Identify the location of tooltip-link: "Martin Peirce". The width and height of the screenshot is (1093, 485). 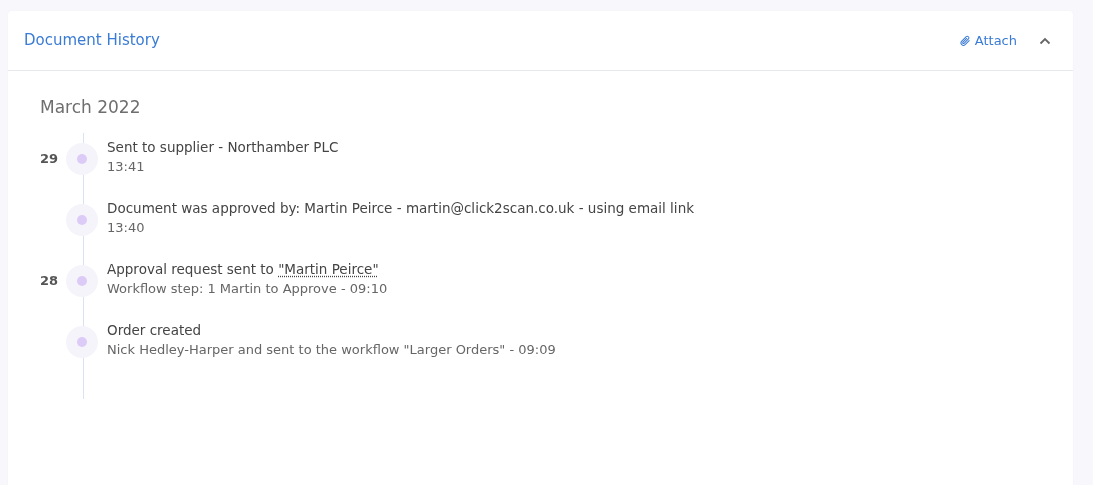
(328, 269).